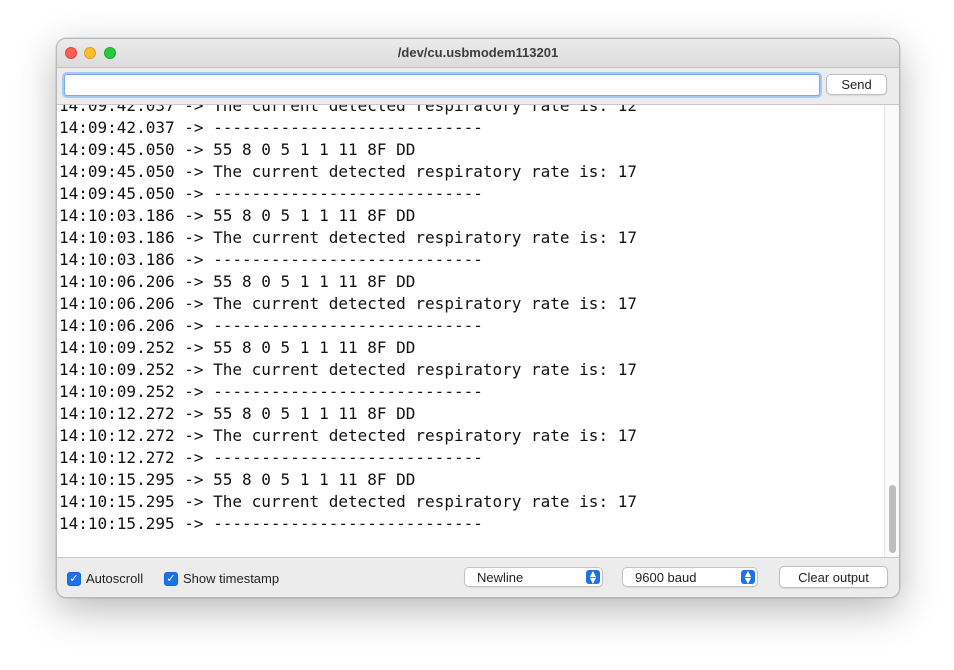 The height and width of the screenshot is (670, 954). I want to click on autoscroll-label: Autoscroll, so click(115, 578).